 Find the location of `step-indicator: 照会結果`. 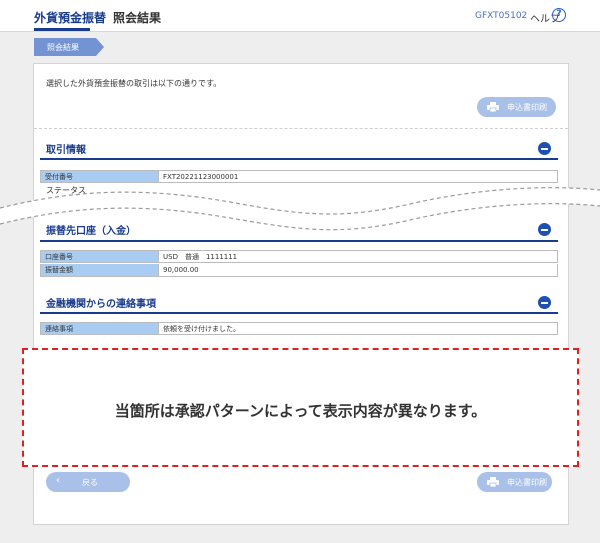

step-indicator: 照会結果 is located at coordinates (69, 47).